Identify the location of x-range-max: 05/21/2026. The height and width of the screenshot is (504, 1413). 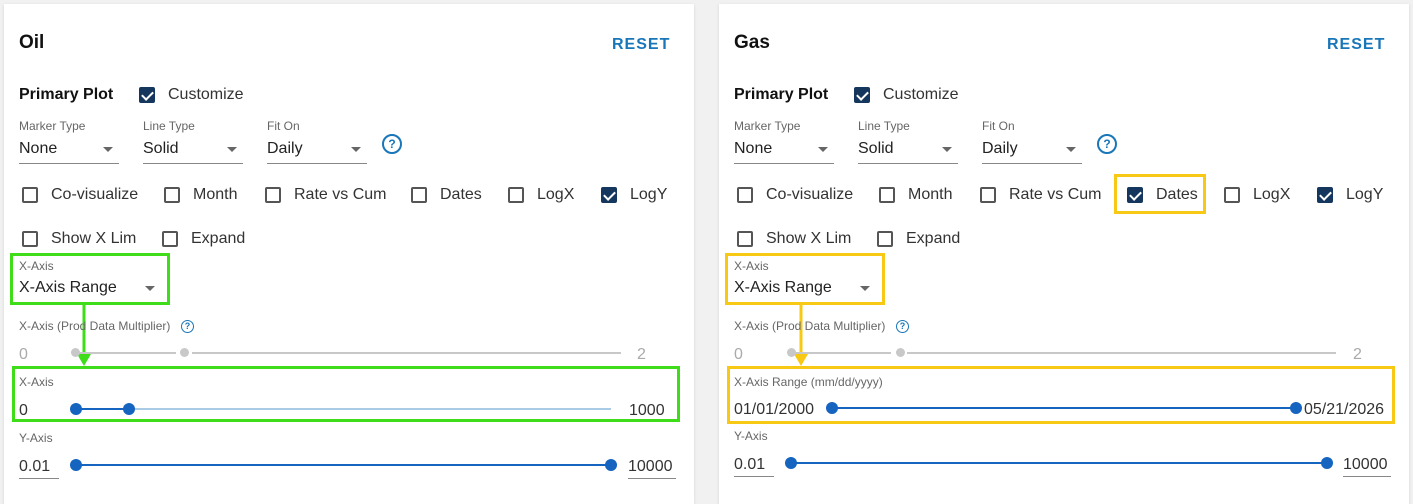
(1344, 410).